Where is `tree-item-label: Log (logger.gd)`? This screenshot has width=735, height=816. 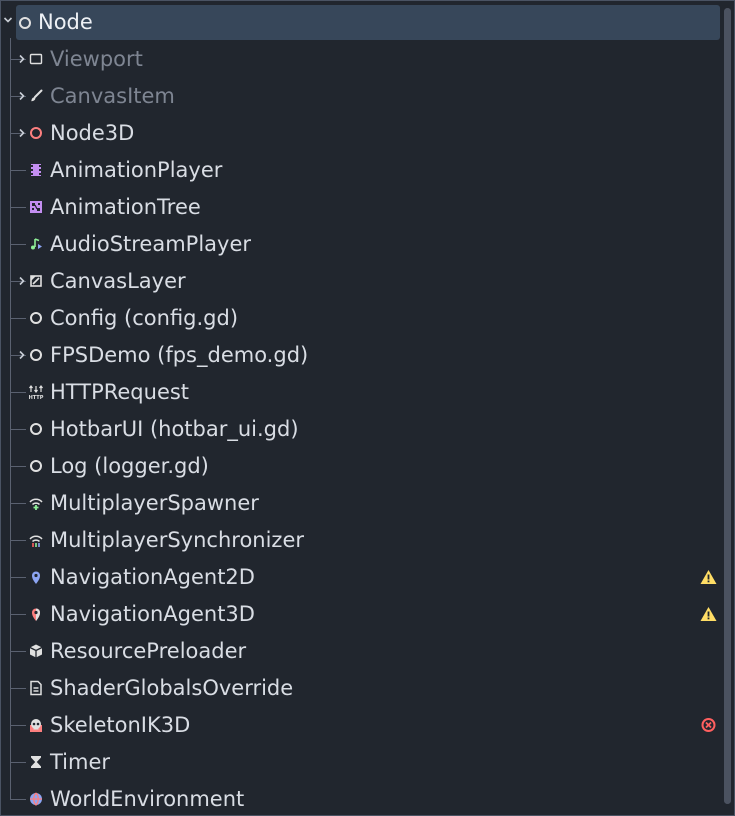
tree-item-label: Log (logger.gd) is located at coordinates (129, 466).